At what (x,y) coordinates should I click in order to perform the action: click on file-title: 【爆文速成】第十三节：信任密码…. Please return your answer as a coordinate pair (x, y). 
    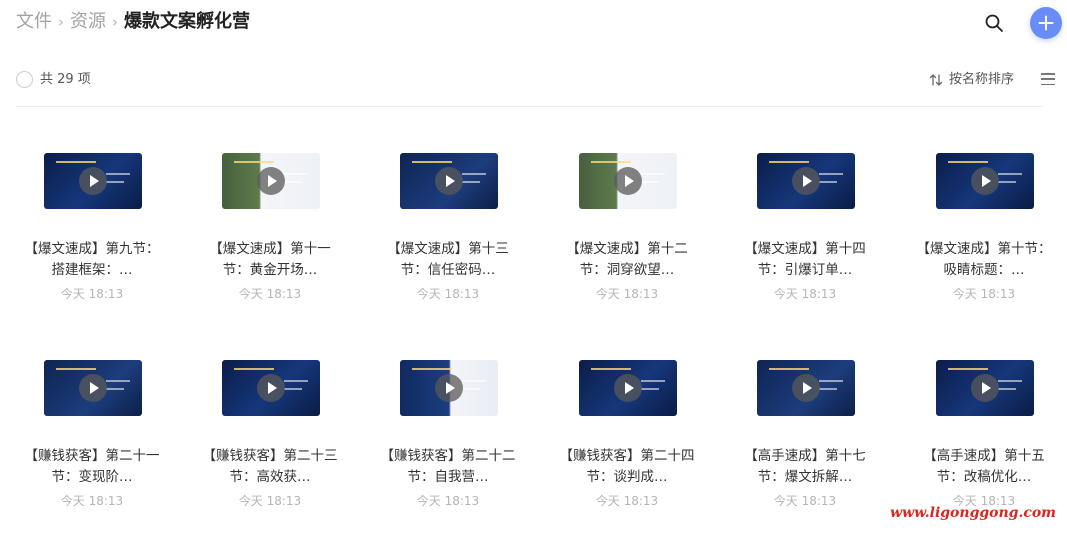
    Looking at the image, I should click on (448, 260).